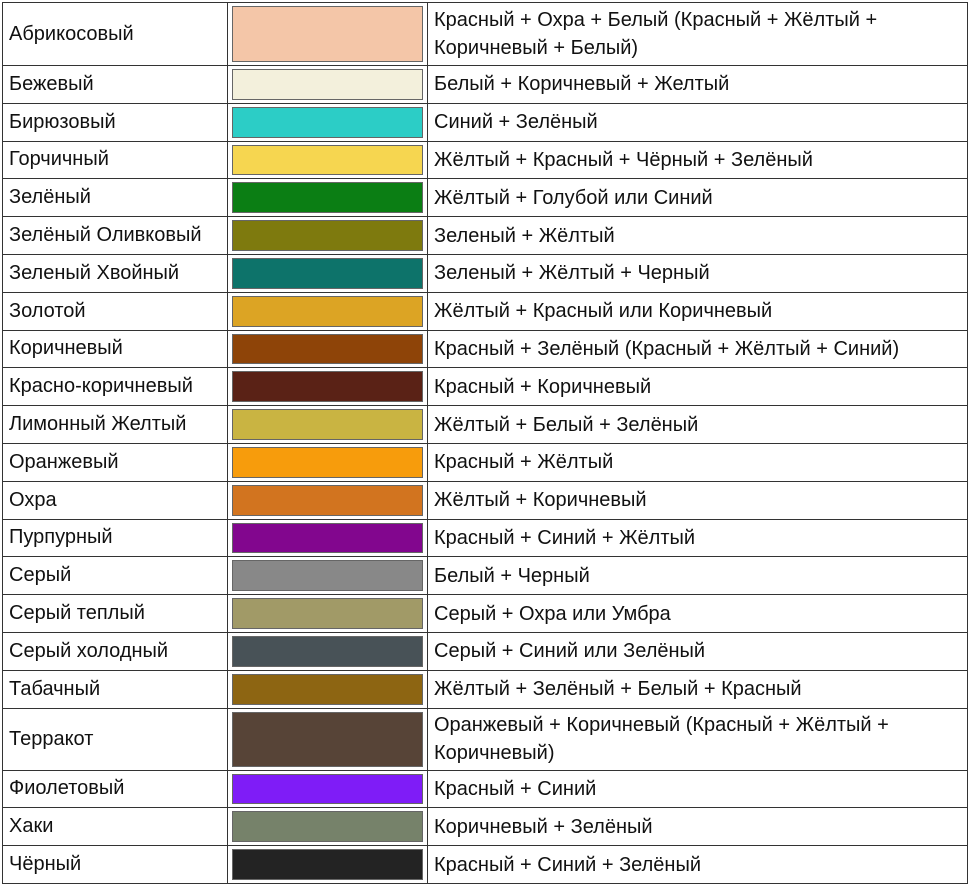 The image size is (972, 892). I want to click on color-name: Абрикосовый, so click(115, 34).